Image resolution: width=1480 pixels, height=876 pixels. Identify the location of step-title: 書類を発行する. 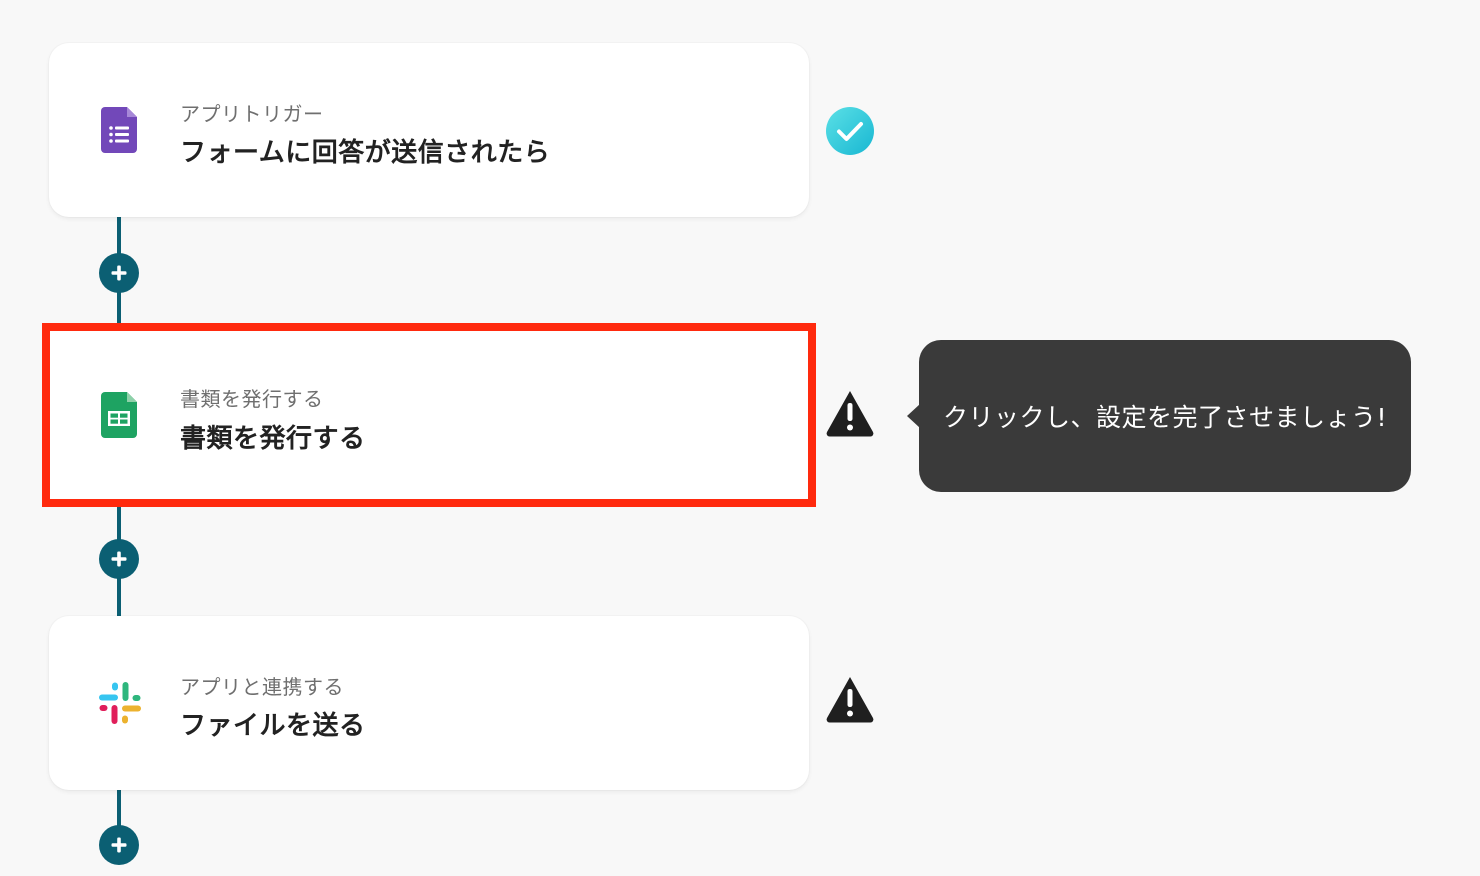
(273, 439).